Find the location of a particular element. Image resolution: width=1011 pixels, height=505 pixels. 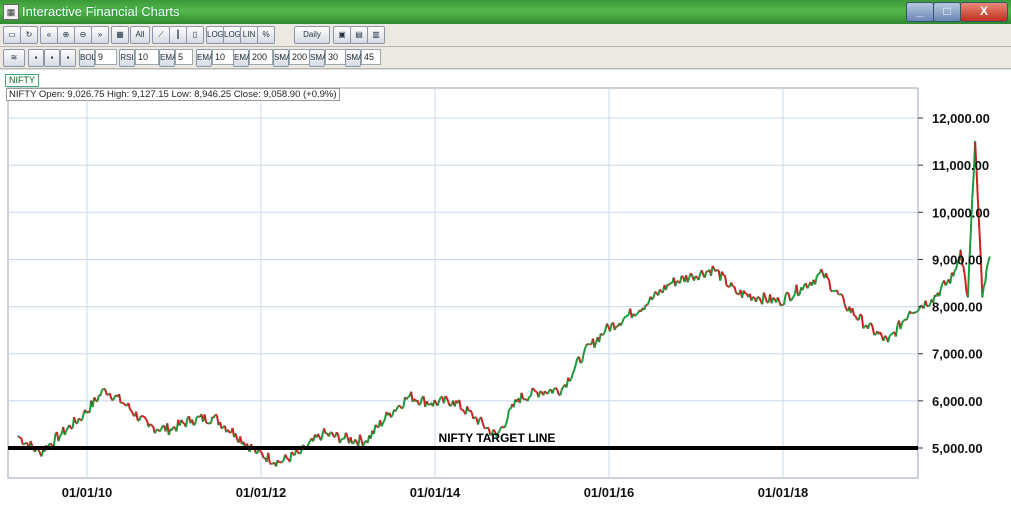

y-tick-label: 10,000.00 is located at coordinates (961, 212).